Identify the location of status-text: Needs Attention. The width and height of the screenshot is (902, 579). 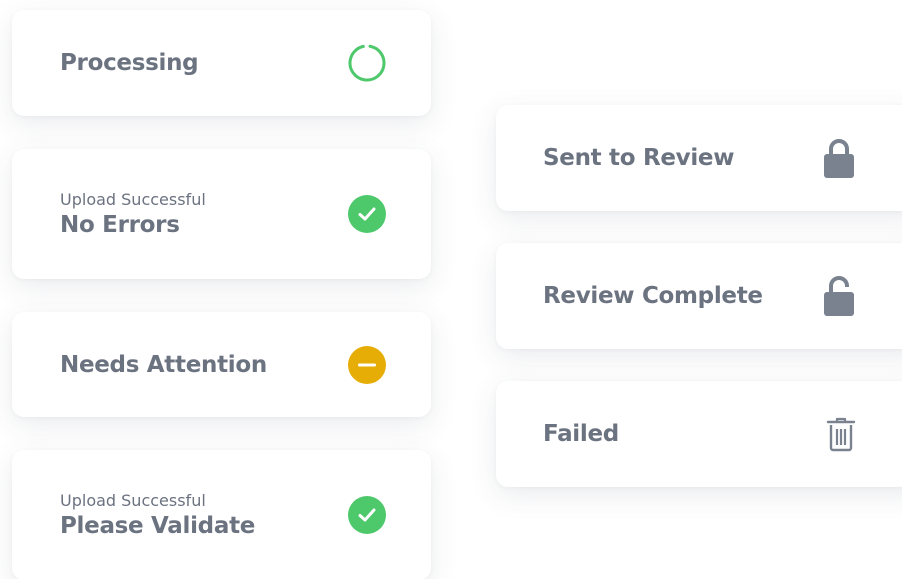
(163, 365).